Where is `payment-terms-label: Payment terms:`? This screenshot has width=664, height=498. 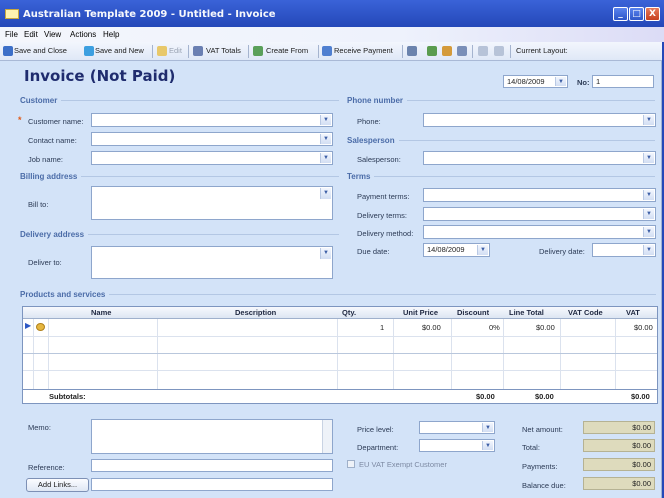
payment-terms-label: Payment terms: is located at coordinates (383, 196).